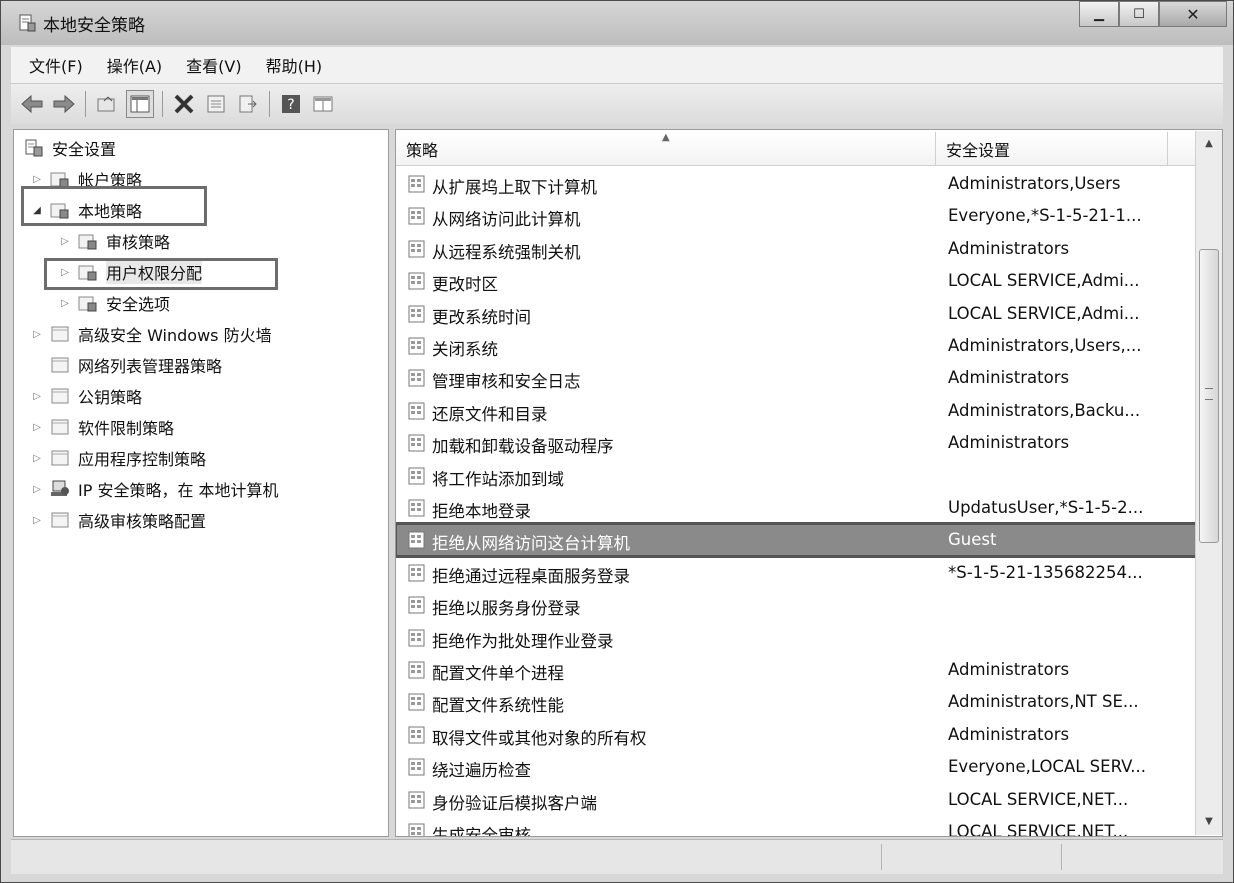 Image resolution: width=1234 pixels, height=883 pixels. Describe the element at coordinates (796, 476) in the screenshot. I see `policy-row: 将工作站添加到域` at that location.